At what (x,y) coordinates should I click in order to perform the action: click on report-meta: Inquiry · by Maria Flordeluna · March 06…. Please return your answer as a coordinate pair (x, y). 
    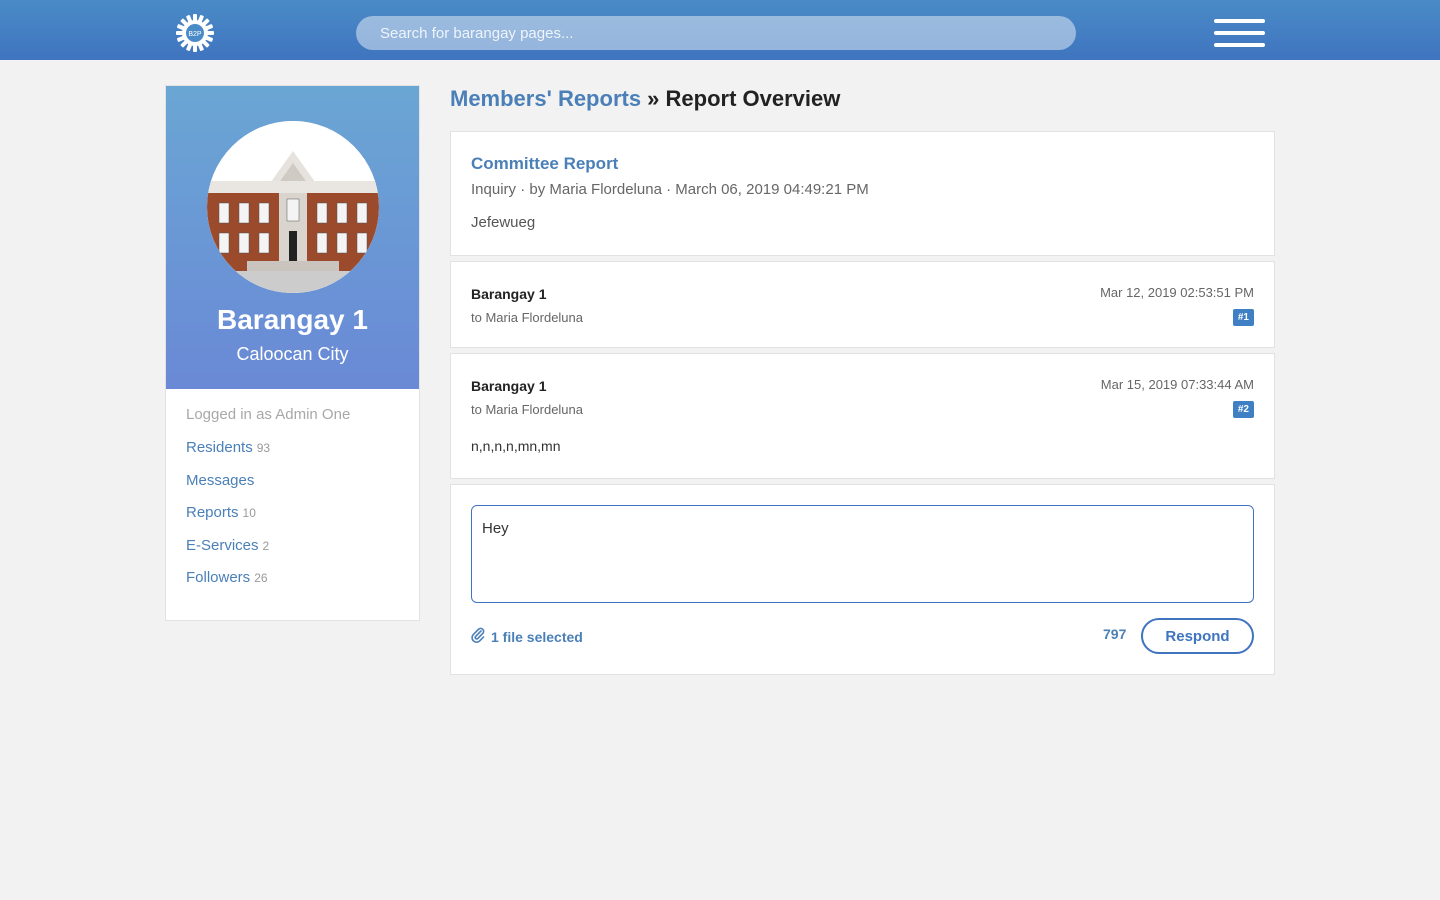
    Looking at the image, I should click on (670, 189).